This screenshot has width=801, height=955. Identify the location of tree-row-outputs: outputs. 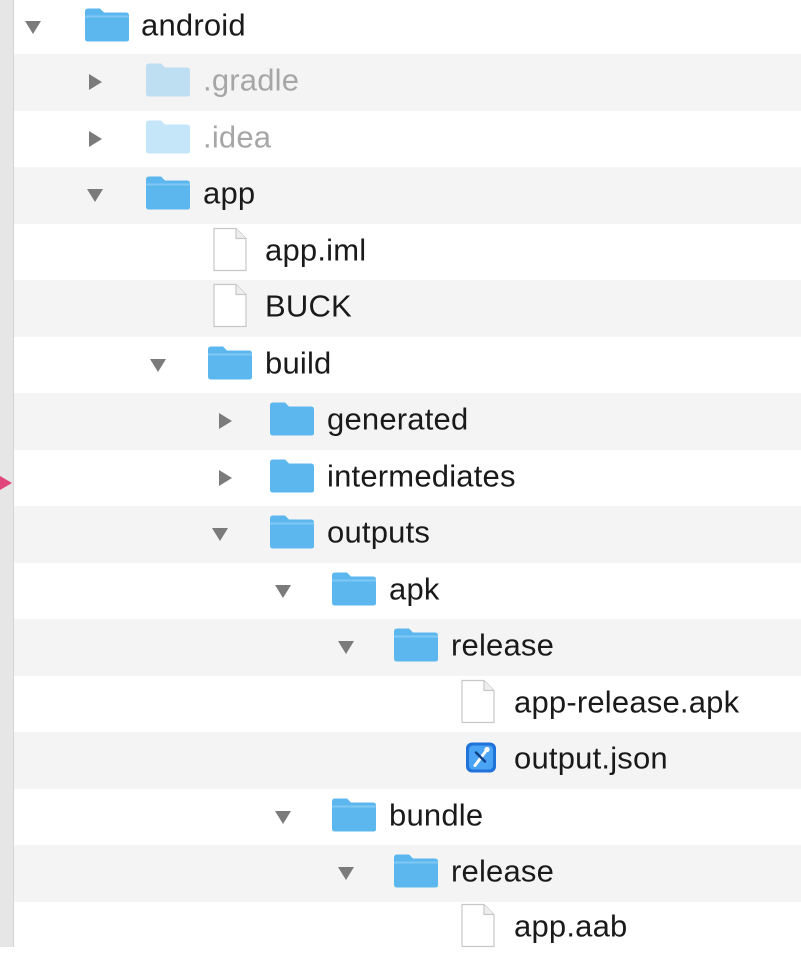
(407, 534).